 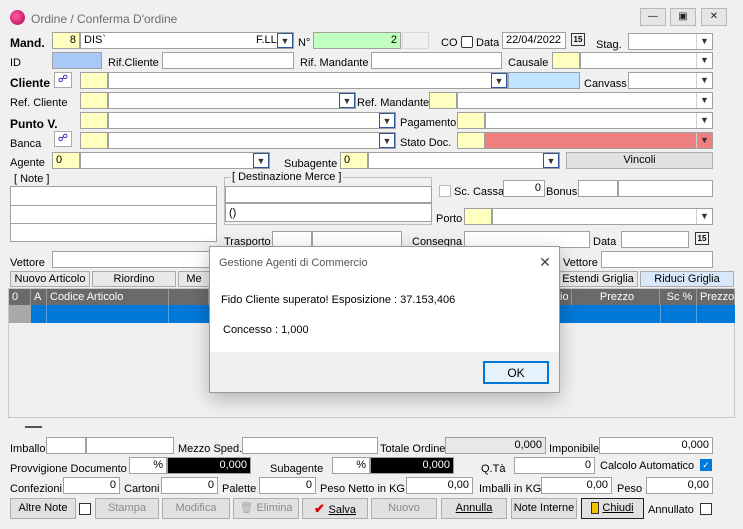 What do you see at coordinates (639, 160) in the screenshot?
I see `vincoli-button: Vincoli` at bounding box center [639, 160].